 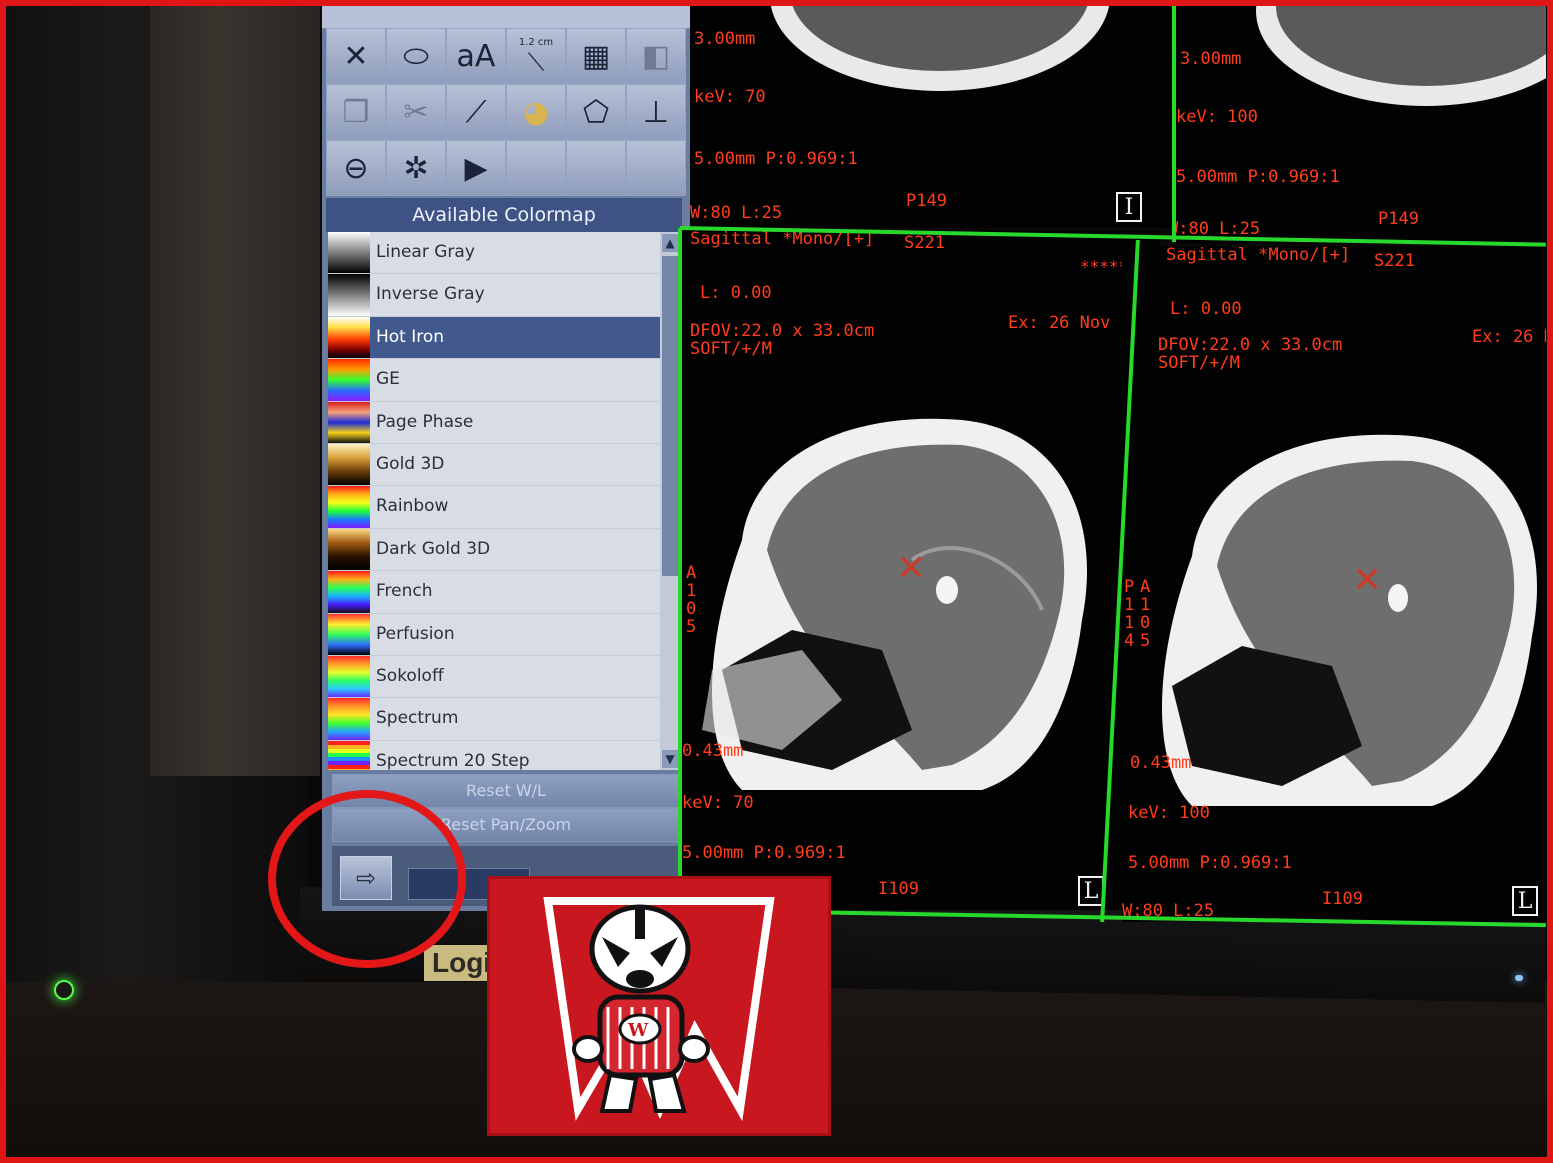 I want to click on colormap-item-spectrum: Spectrum, so click(x=494, y=719).